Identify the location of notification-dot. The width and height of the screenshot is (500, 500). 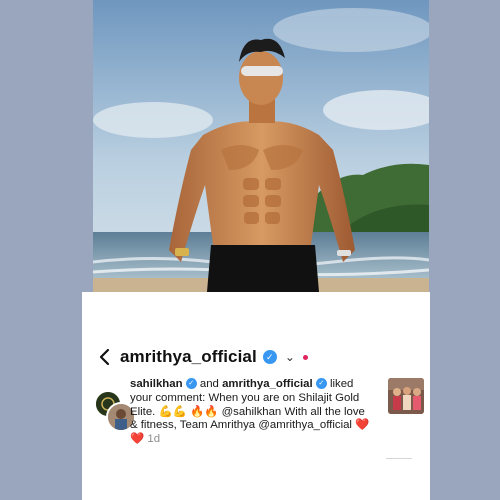
(305, 357).